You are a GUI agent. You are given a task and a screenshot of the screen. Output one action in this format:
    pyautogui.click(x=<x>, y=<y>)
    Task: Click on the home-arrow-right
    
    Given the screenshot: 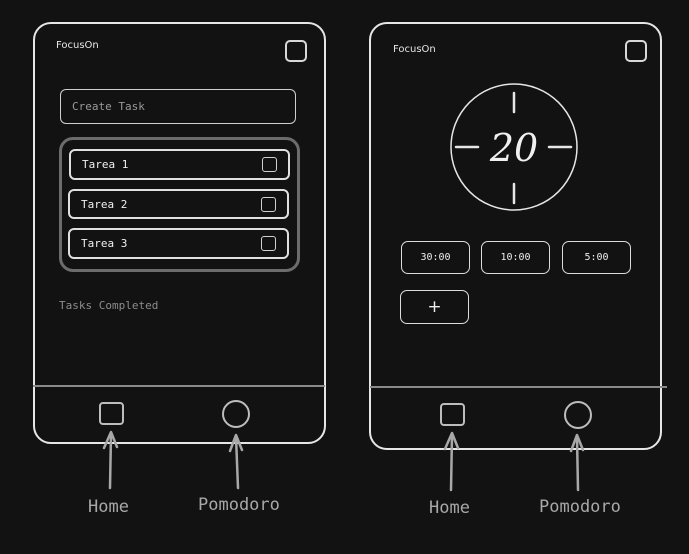 What is the action you would take?
    pyautogui.click(x=451, y=462)
    